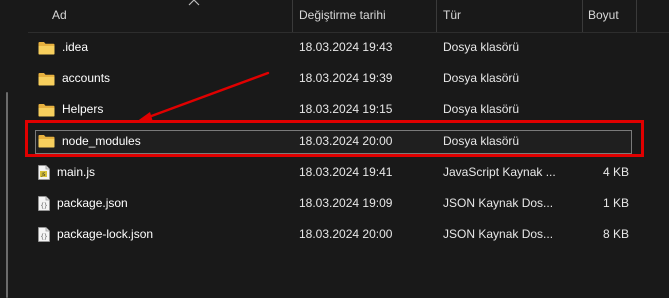 The height and width of the screenshot is (298, 669). I want to click on column-header-date: Değiştirme tarihi, so click(367, 16).